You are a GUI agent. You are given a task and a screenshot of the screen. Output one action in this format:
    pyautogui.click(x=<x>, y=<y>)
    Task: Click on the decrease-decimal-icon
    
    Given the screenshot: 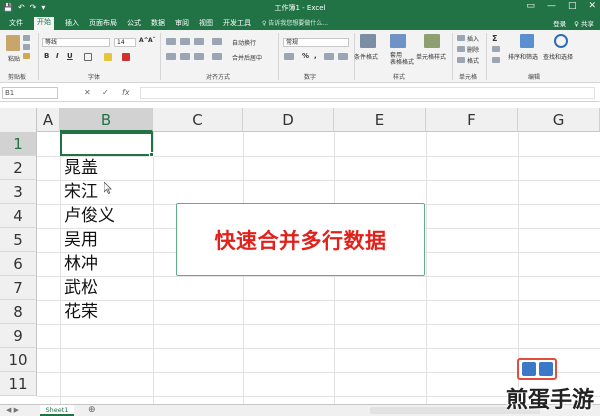 What is the action you would take?
    pyautogui.click(x=343, y=56)
    